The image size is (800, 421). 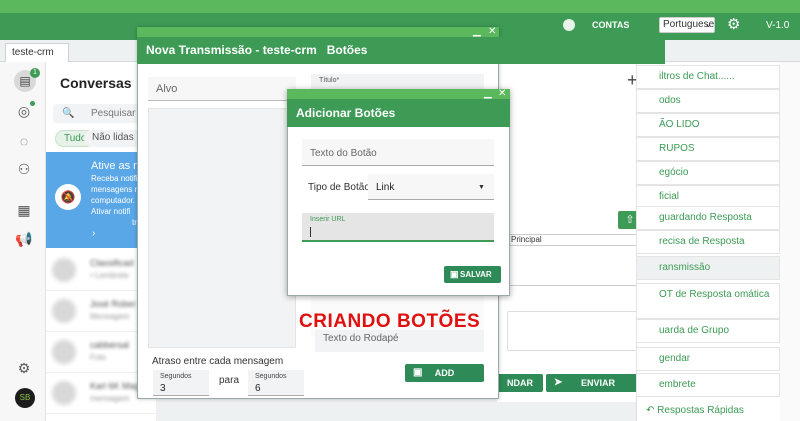 I want to click on filter-item: RUPOS, so click(x=708, y=149).